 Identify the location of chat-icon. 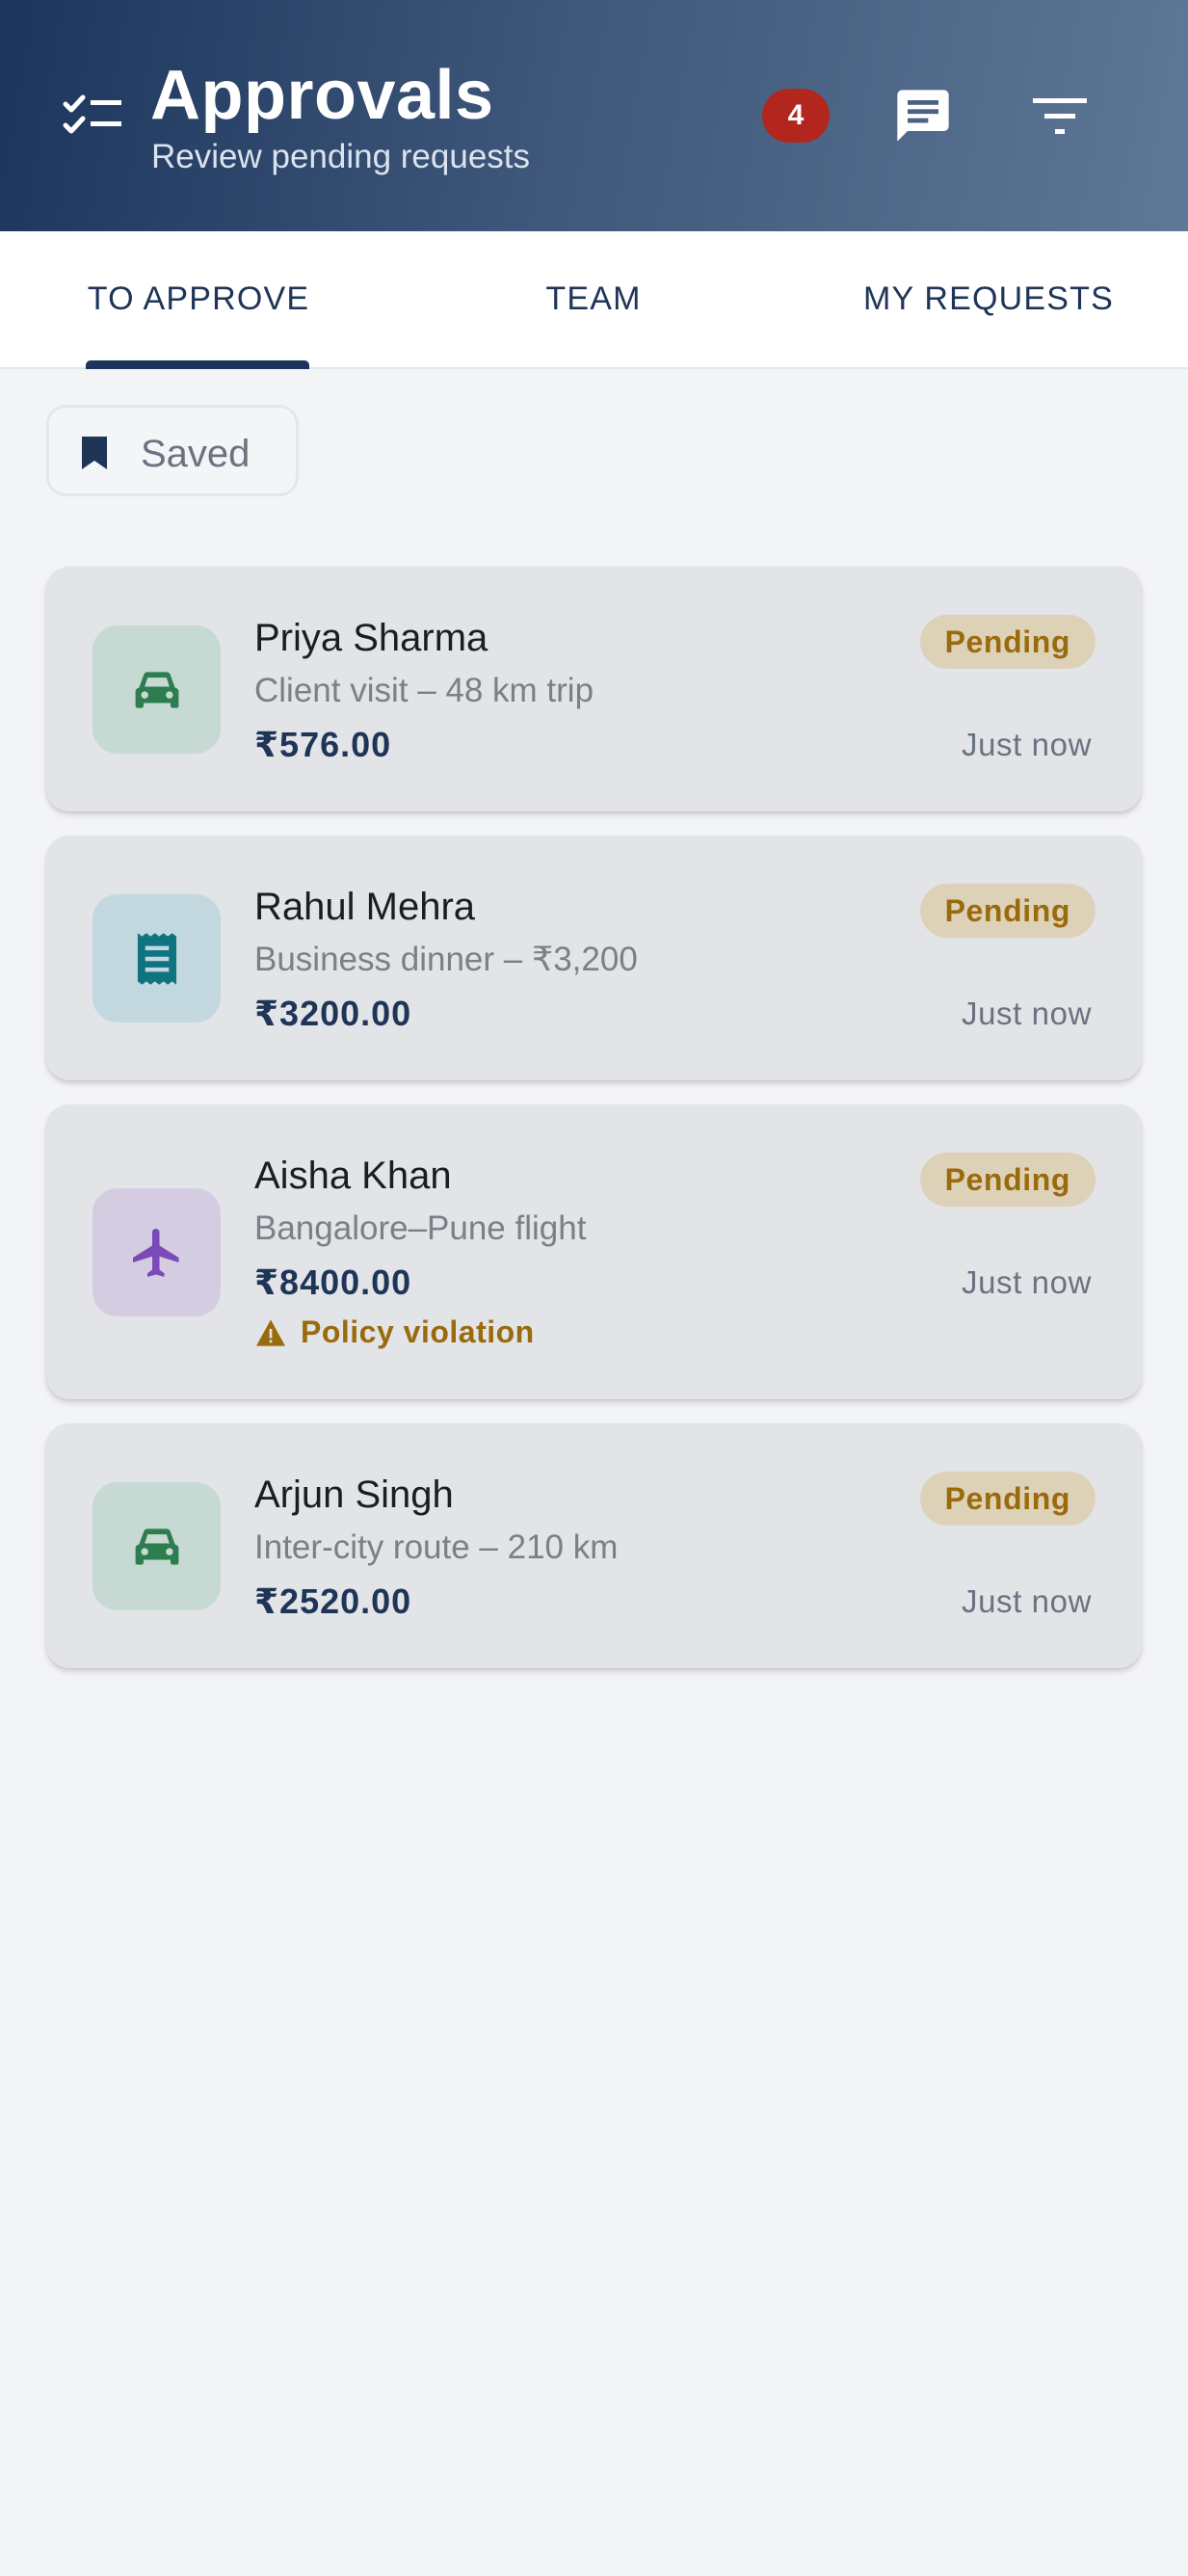
(923, 116).